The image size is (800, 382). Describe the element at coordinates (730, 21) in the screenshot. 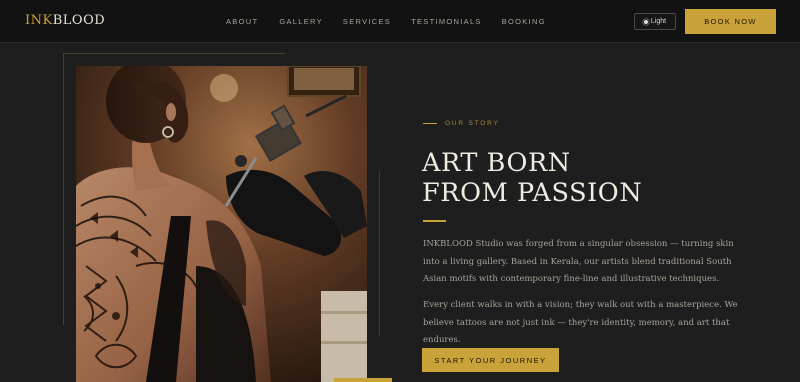

I see `book-now-button: BOOK NOW` at that location.